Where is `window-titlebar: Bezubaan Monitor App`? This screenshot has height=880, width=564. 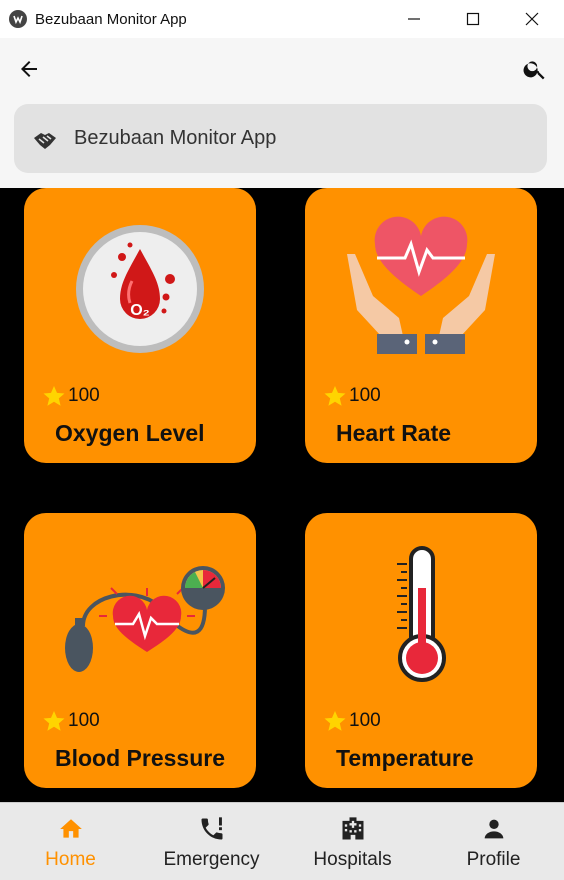
window-titlebar: Bezubaan Monitor App is located at coordinates (282, 19).